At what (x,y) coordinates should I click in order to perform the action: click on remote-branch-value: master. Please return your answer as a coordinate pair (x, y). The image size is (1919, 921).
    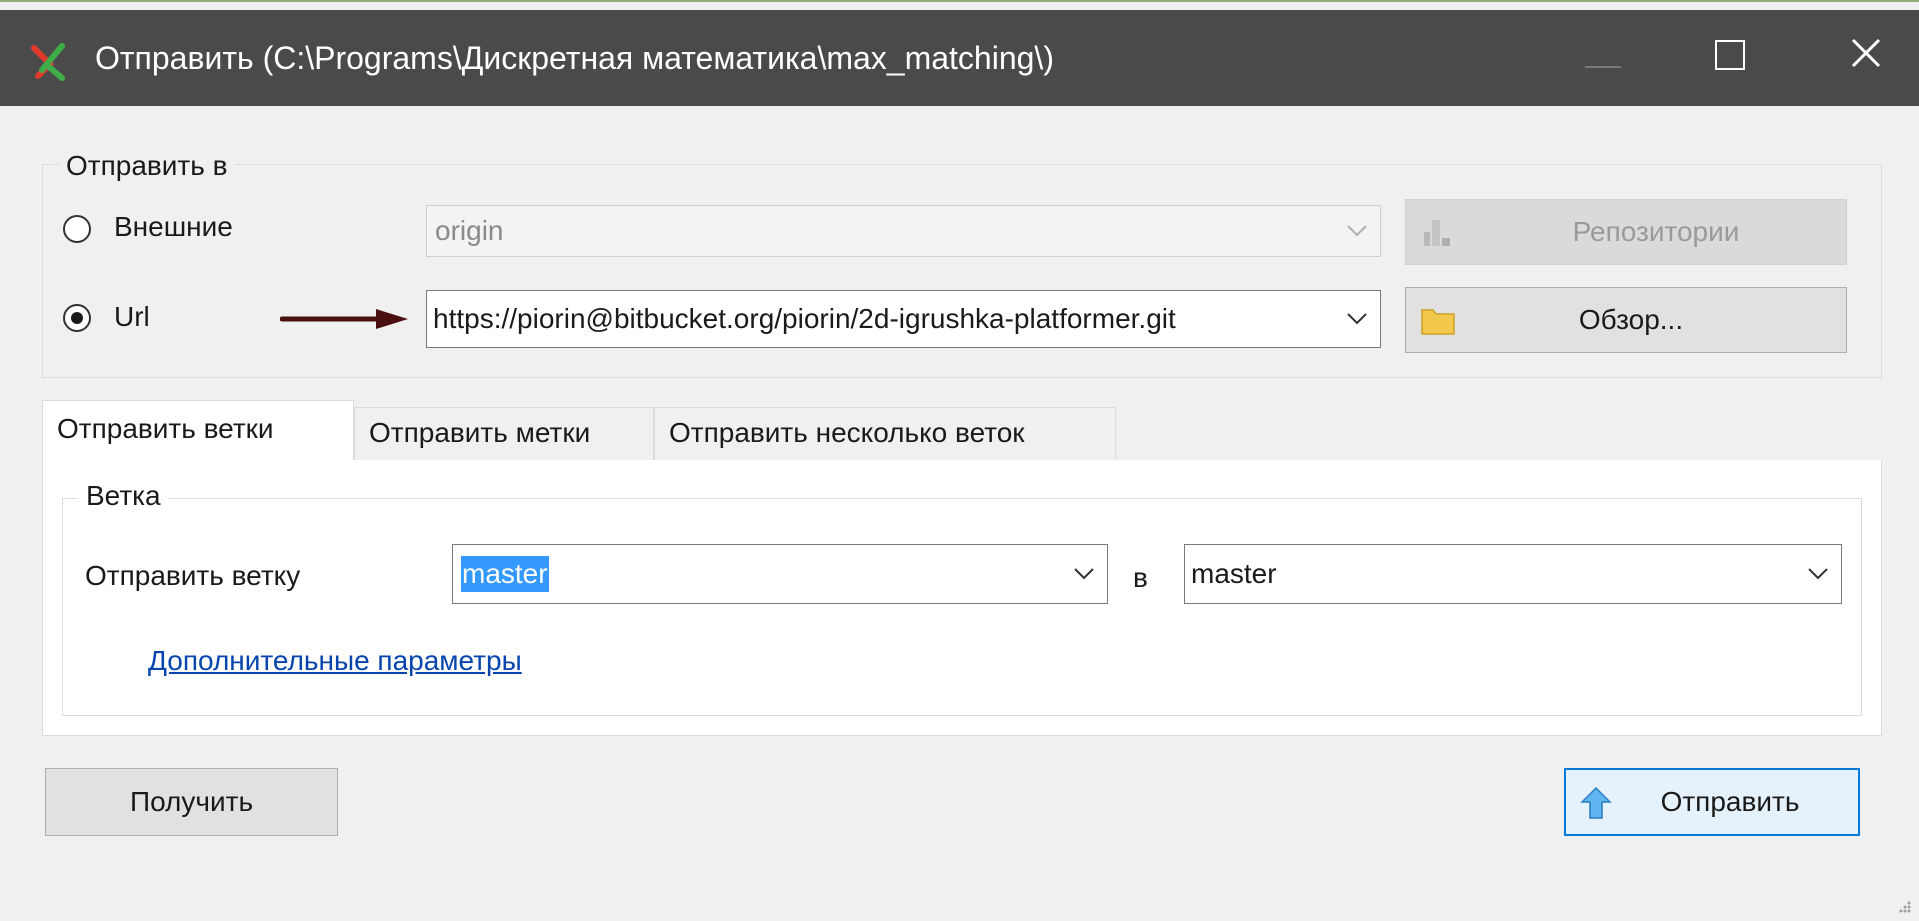
    Looking at the image, I should click on (1234, 573).